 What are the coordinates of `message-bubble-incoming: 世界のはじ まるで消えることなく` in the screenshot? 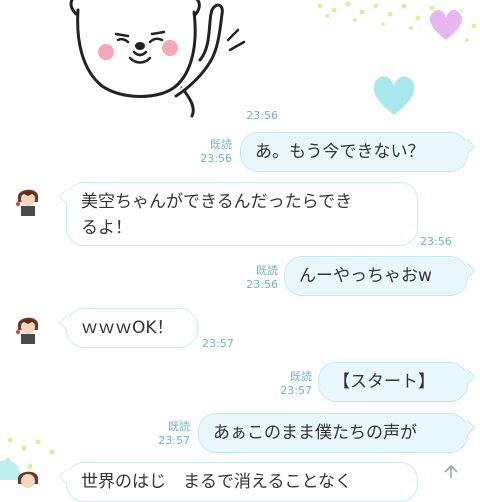 It's located at (238, 482).